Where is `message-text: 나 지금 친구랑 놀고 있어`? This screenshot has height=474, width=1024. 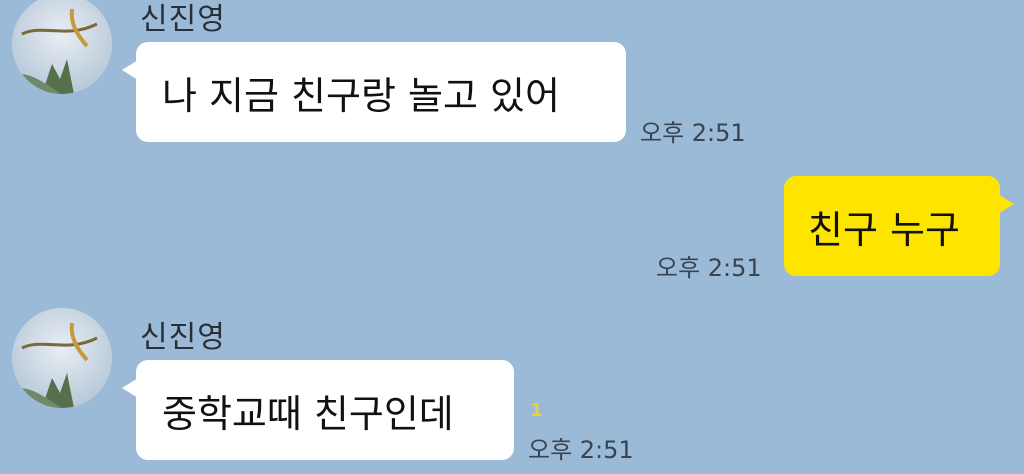
message-text: 나 지금 친구랑 놀고 있어 is located at coordinates (361, 95).